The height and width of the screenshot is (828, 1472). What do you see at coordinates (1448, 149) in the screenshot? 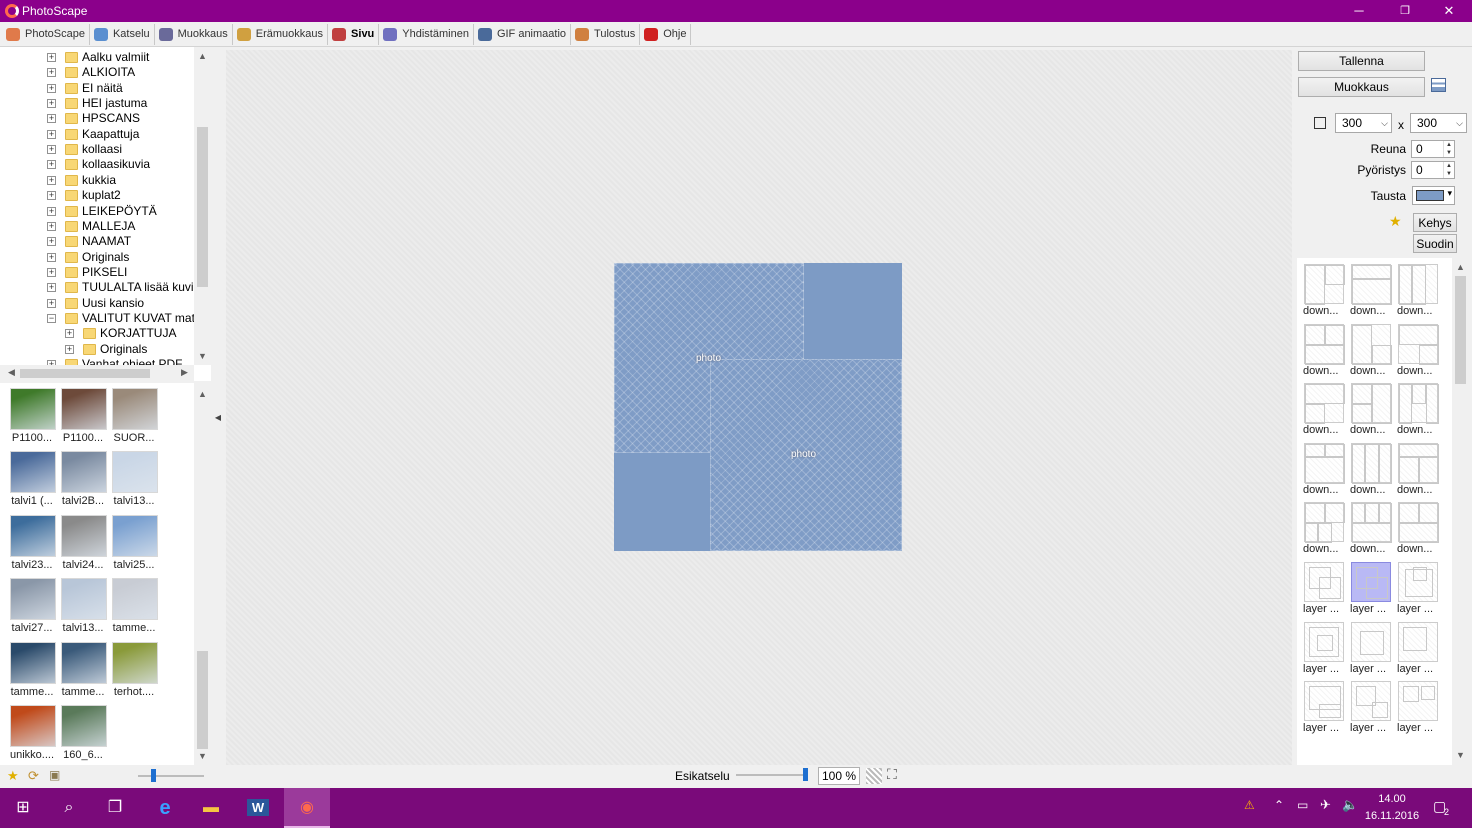
I see `spinner-arrows-icon: ▲ ▼` at bounding box center [1448, 149].